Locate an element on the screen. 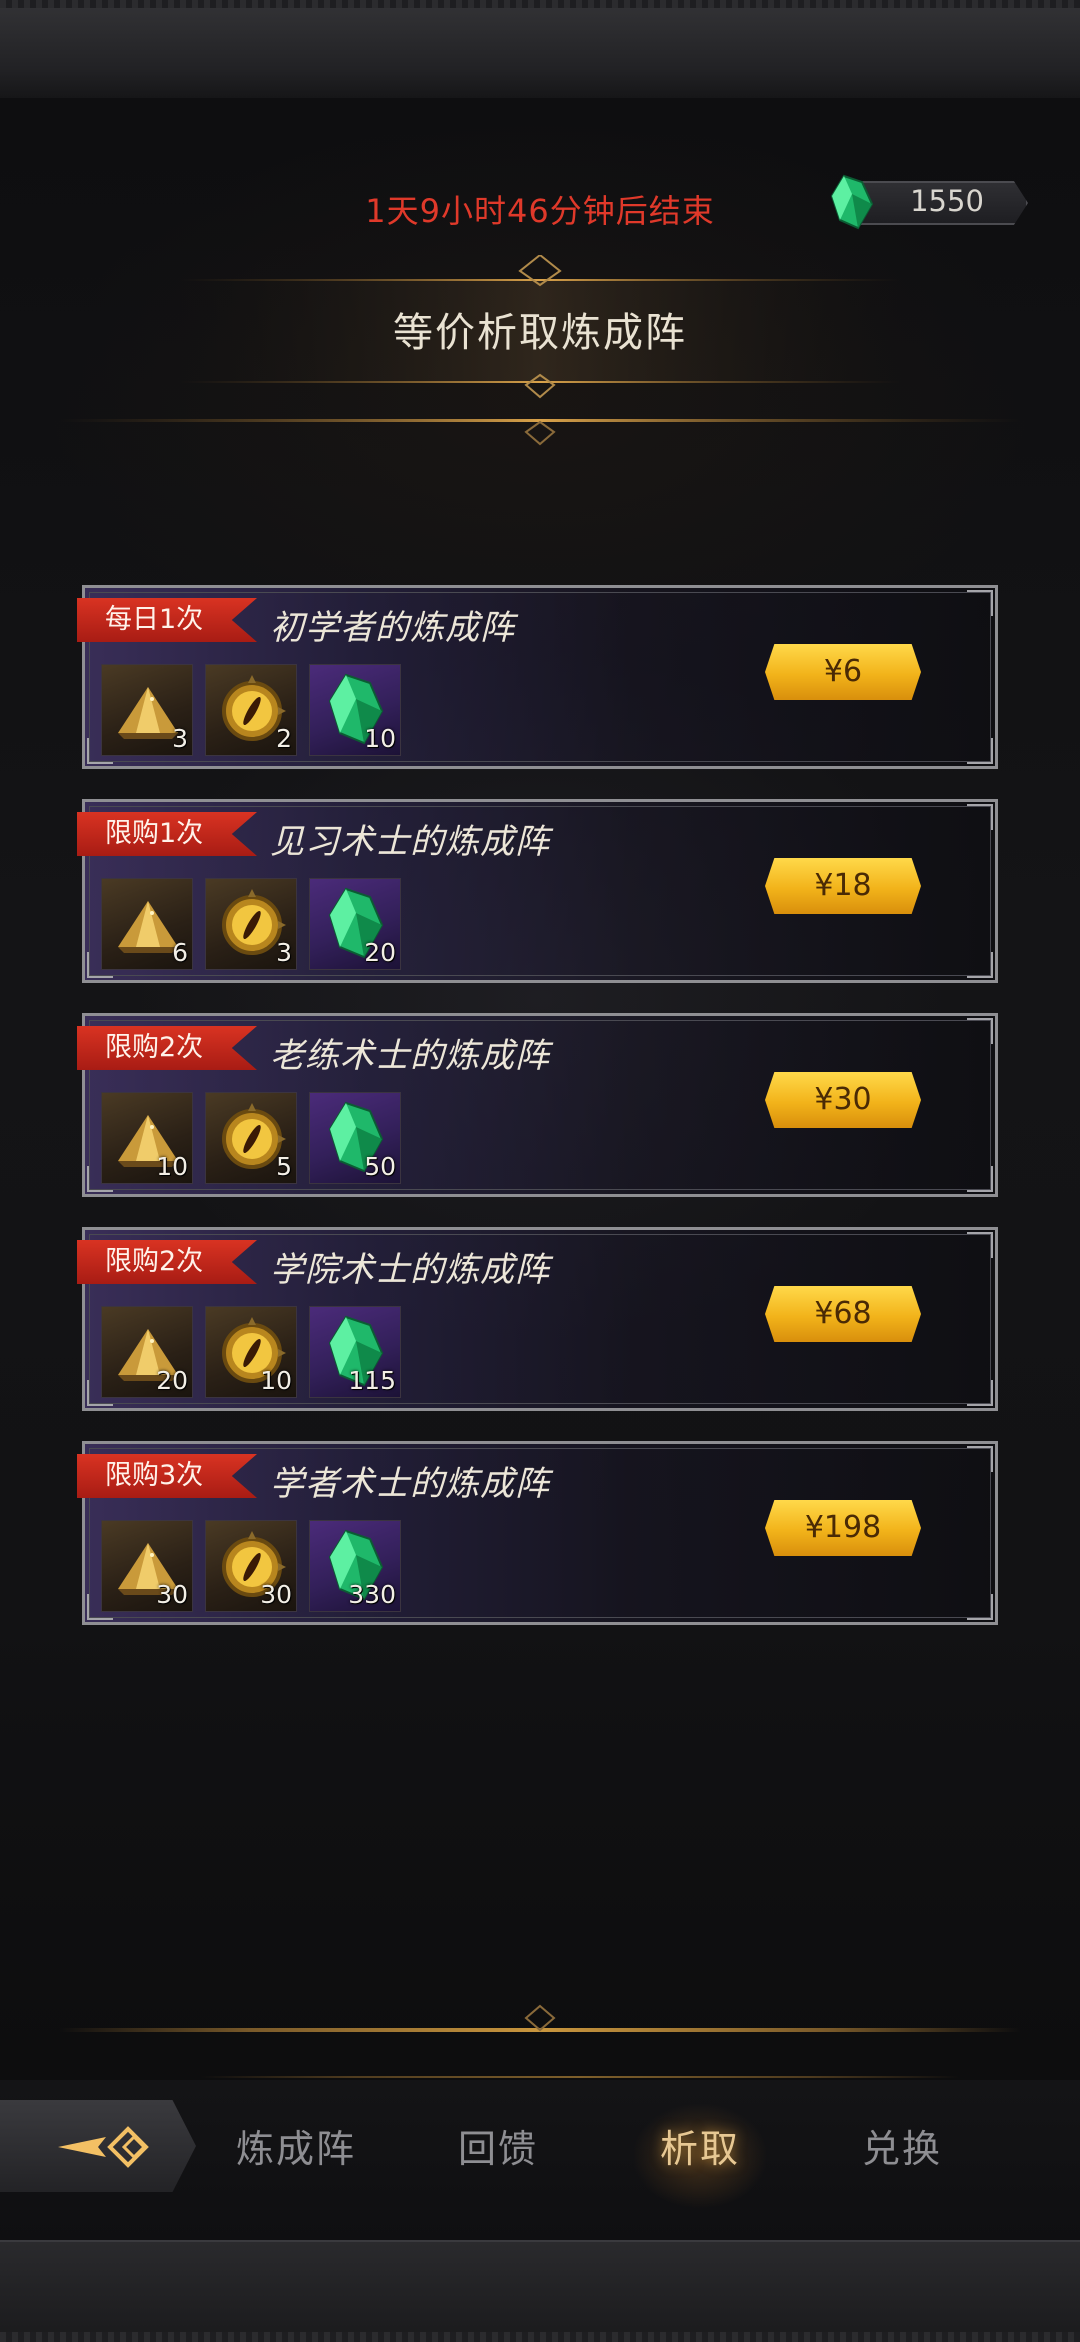 This screenshot has height=2342, width=1080. package-name: 老练术士的炼成阵 is located at coordinates (410, 1056).